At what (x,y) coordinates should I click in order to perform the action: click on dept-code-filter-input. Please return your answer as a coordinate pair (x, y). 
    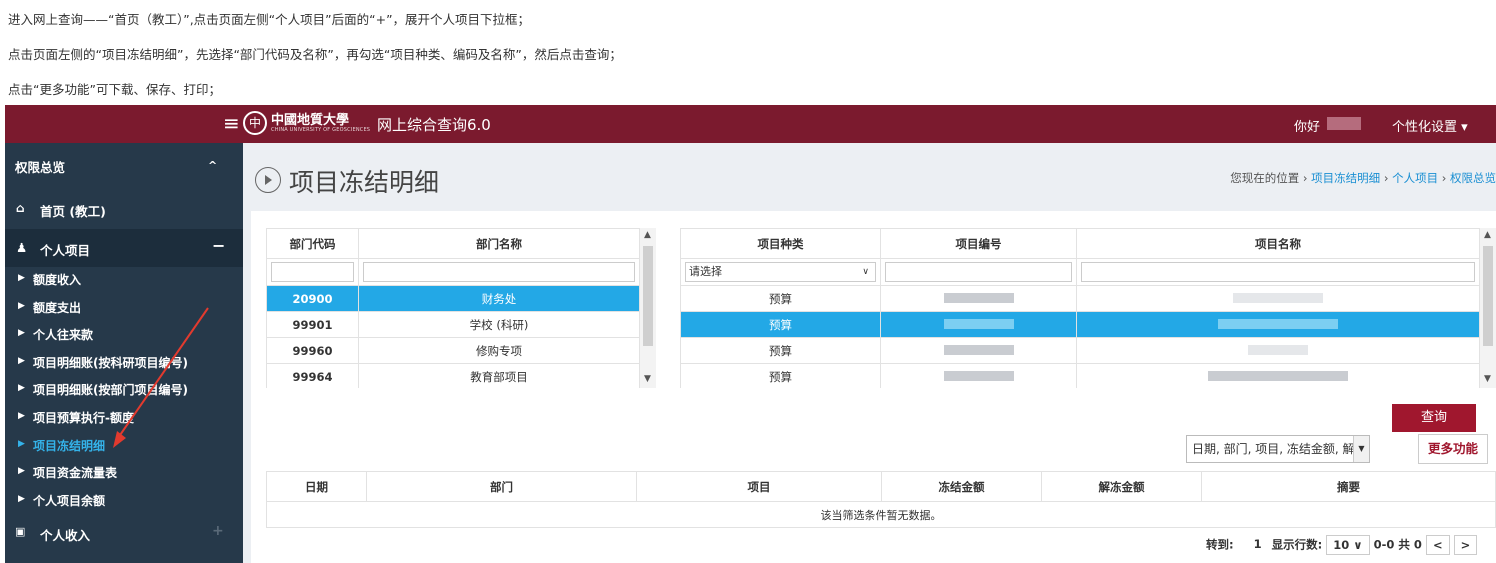
    Looking at the image, I should click on (312, 272).